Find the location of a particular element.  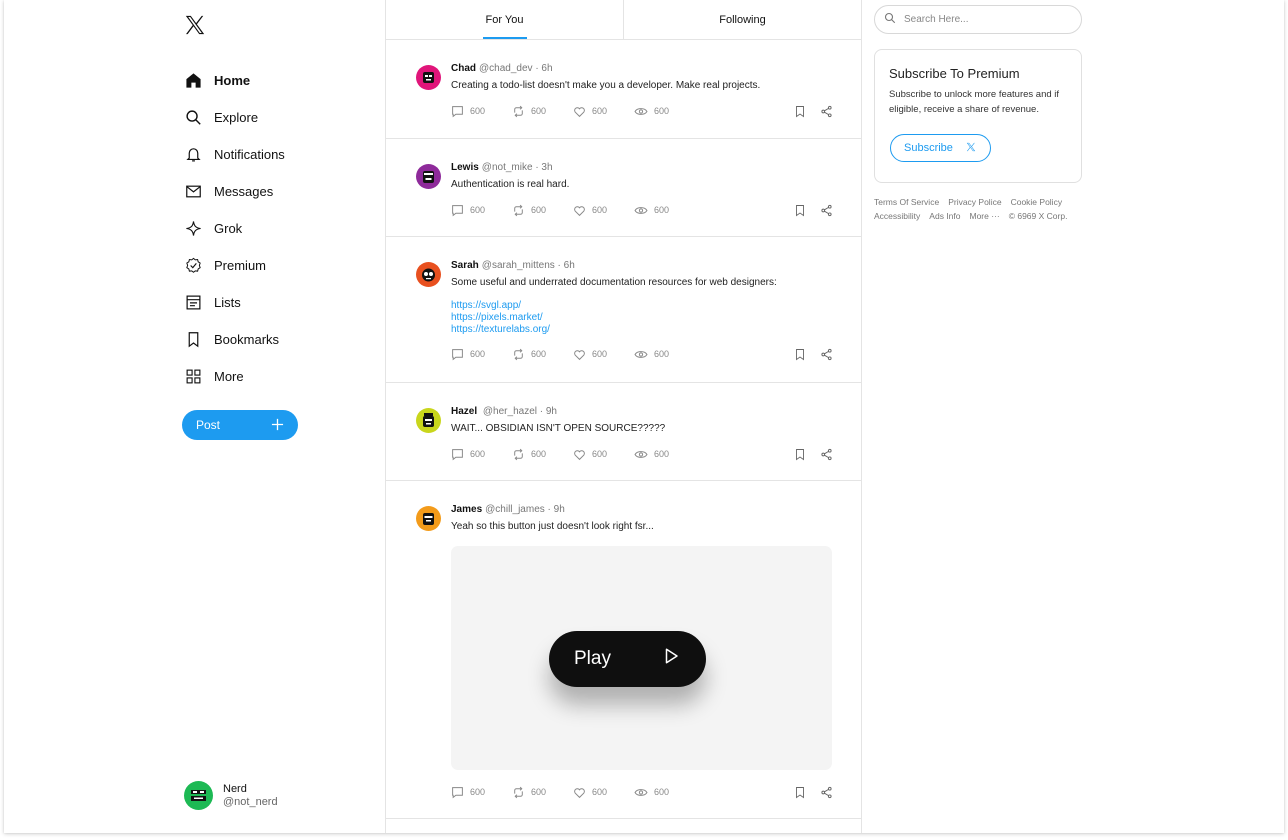

author-name: Lewis is located at coordinates (465, 167).